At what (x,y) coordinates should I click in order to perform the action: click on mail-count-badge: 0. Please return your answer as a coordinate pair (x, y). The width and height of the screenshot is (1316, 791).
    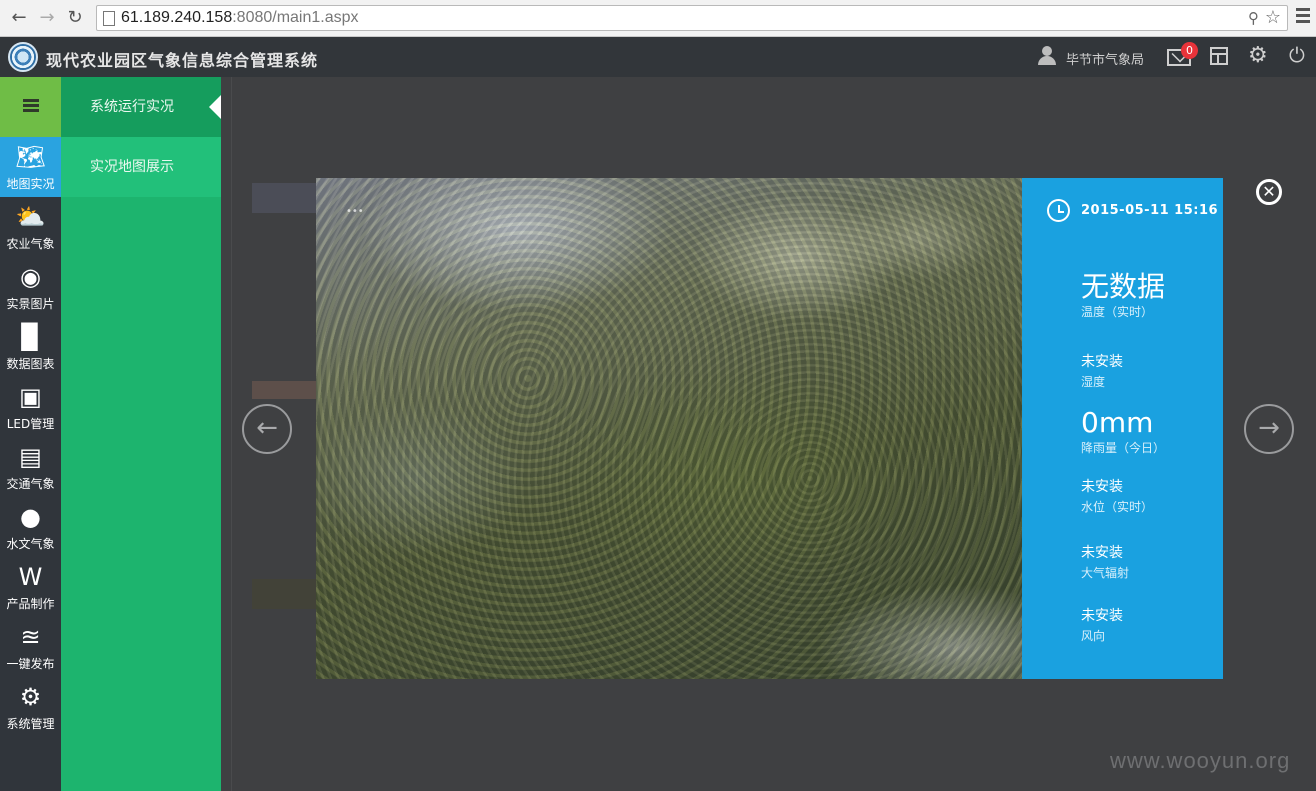
    Looking at the image, I should click on (1189, 50).